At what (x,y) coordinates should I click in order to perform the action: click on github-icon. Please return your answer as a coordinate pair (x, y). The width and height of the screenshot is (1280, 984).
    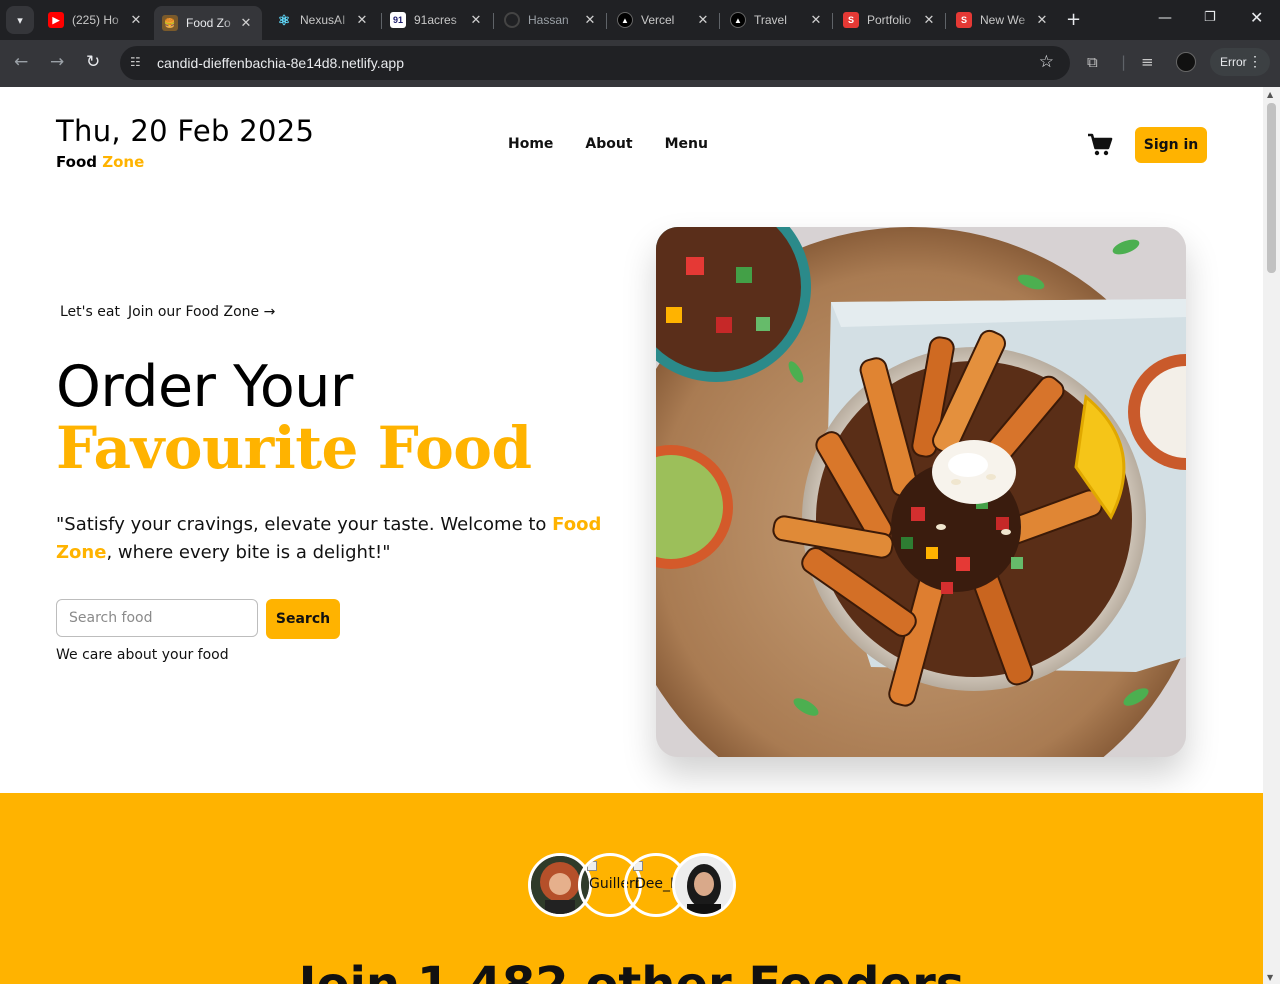
    Looking at the image, I should click on (512, 20).